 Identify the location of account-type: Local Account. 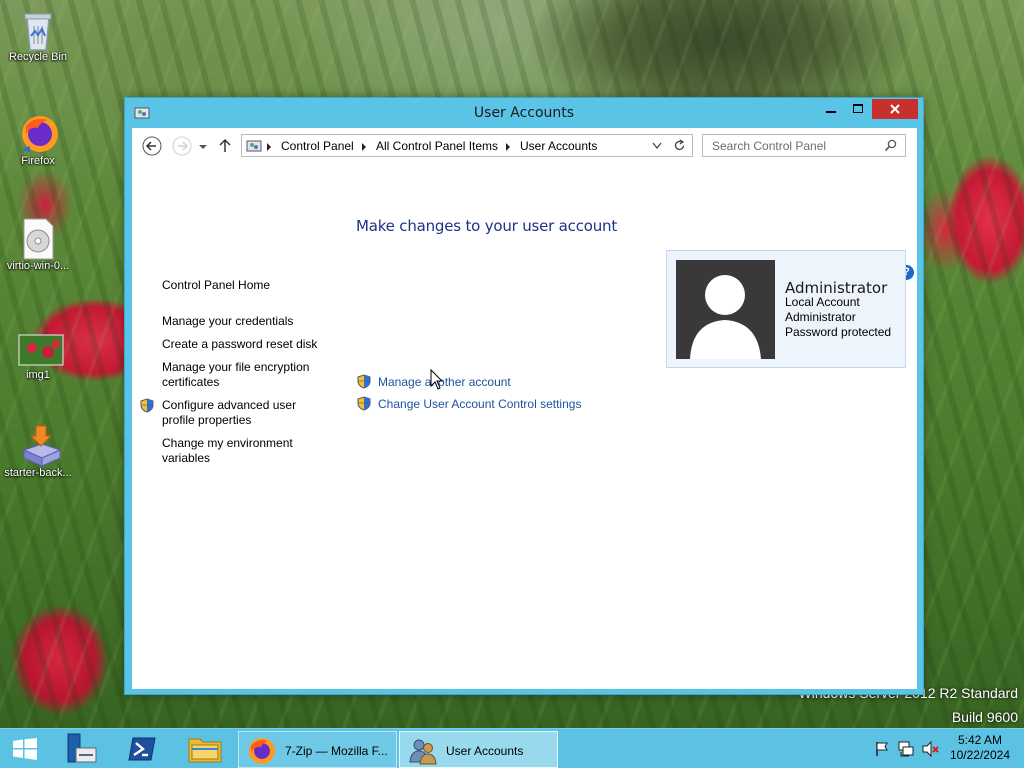
(822, 302).